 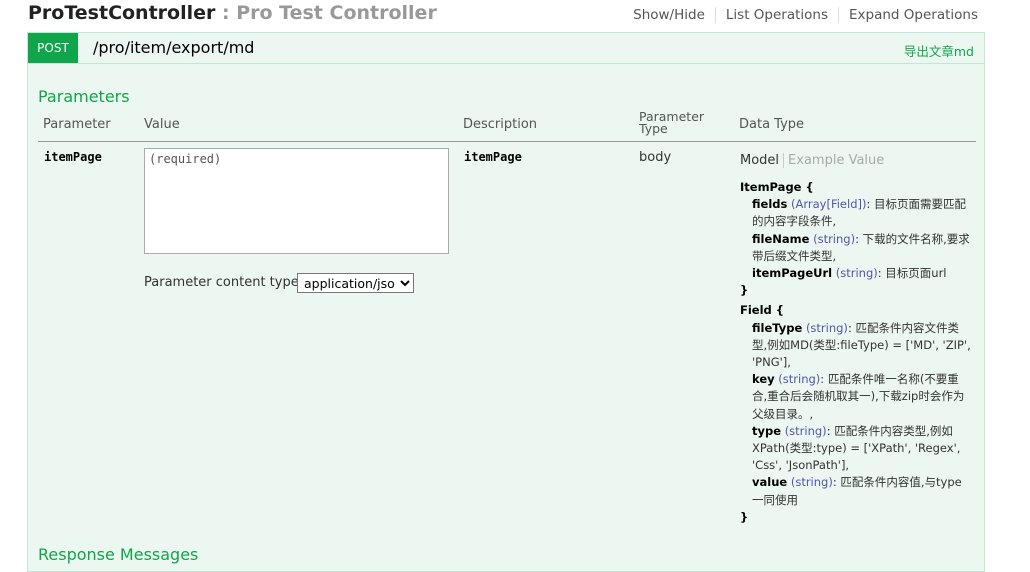 What do you see at coordinates (493, 157) in the screenshot?
I see `parameter-description: itemPage` at bounding box center [493, 157].